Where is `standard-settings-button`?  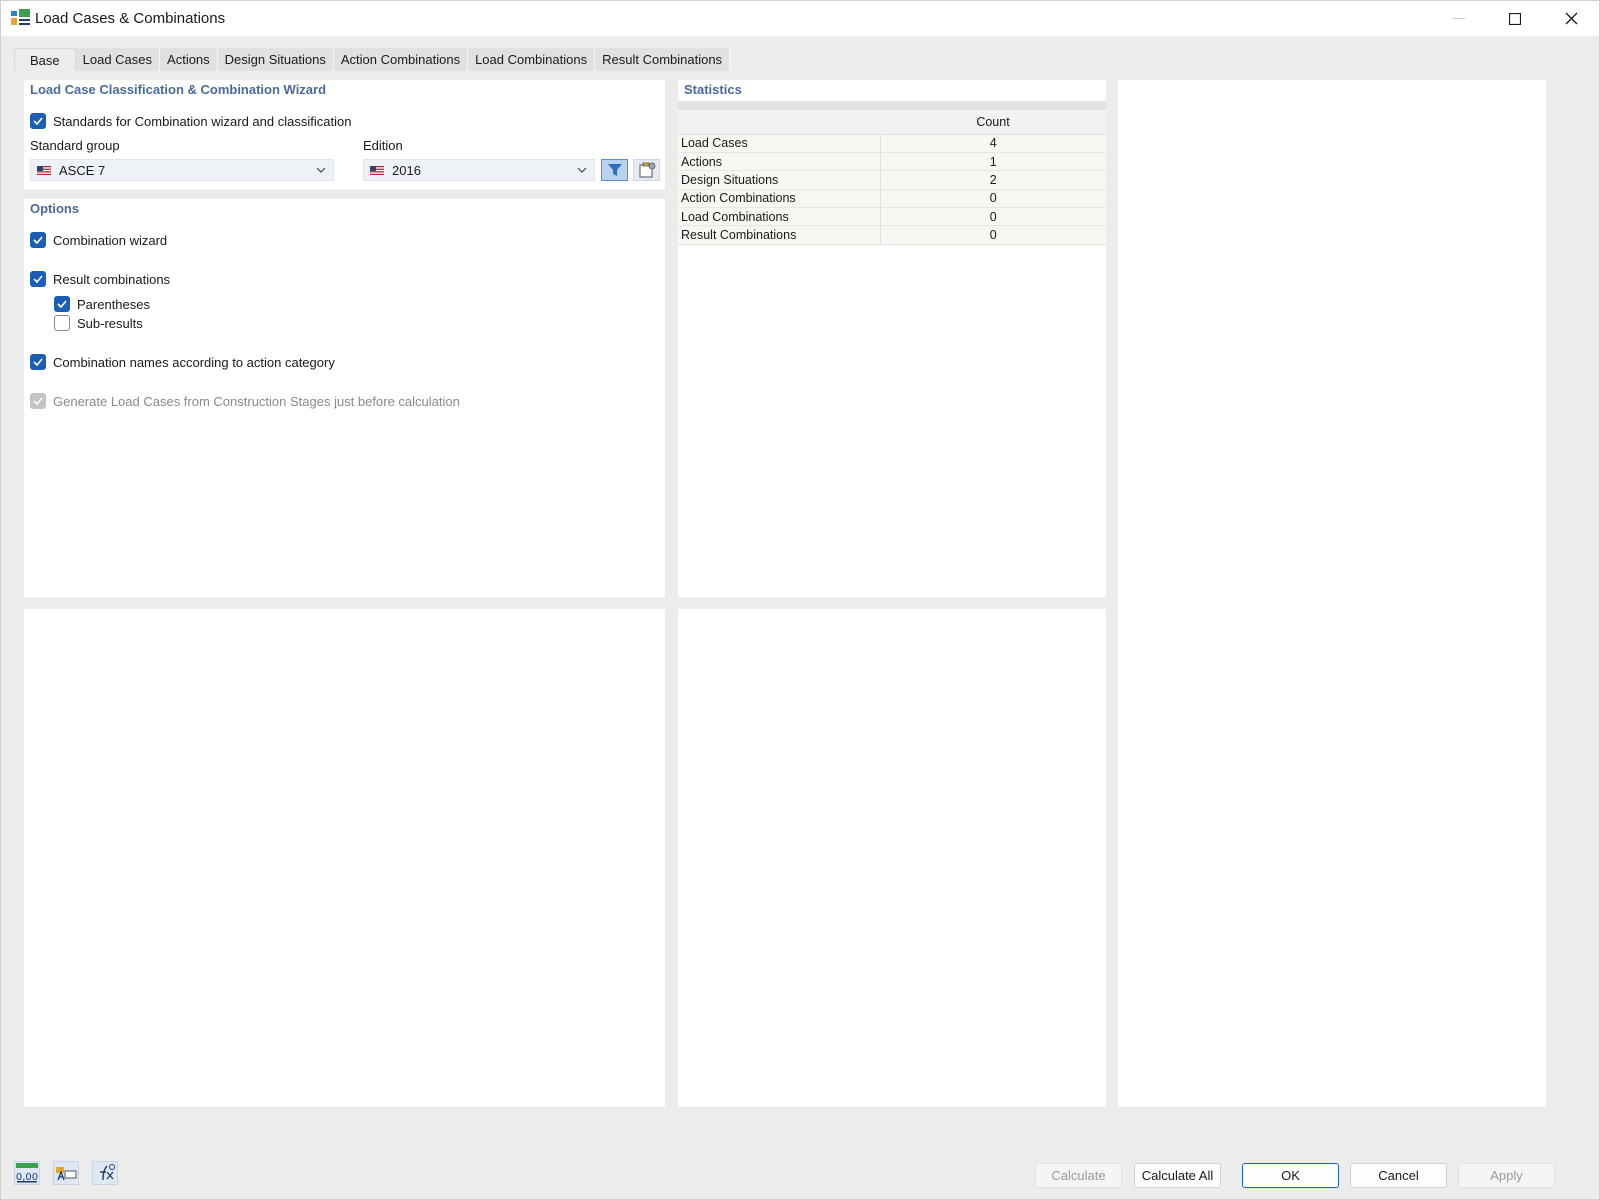
standard-settings-button is located at coordinates (646, 170).